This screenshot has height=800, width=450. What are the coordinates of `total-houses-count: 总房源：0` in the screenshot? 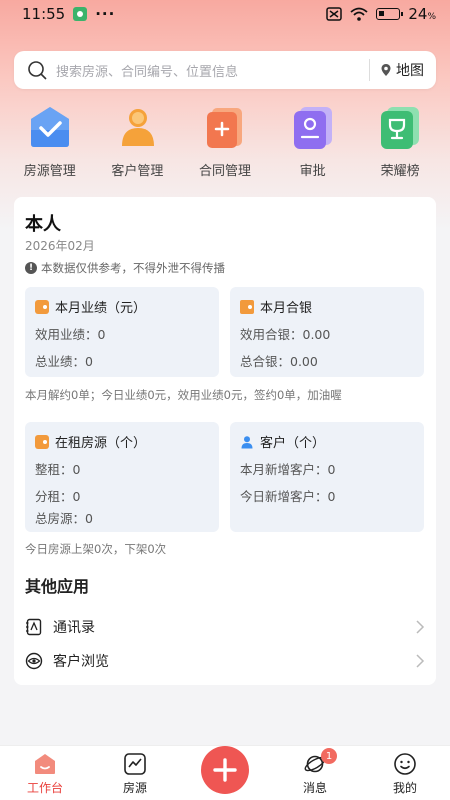 It's located at (64, 518).